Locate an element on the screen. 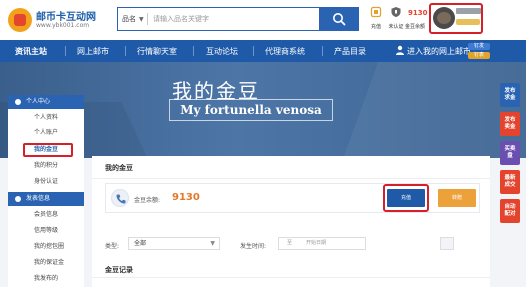  nav-item-chatroom: 行情聊天室 is located at coordinates (157, 51).